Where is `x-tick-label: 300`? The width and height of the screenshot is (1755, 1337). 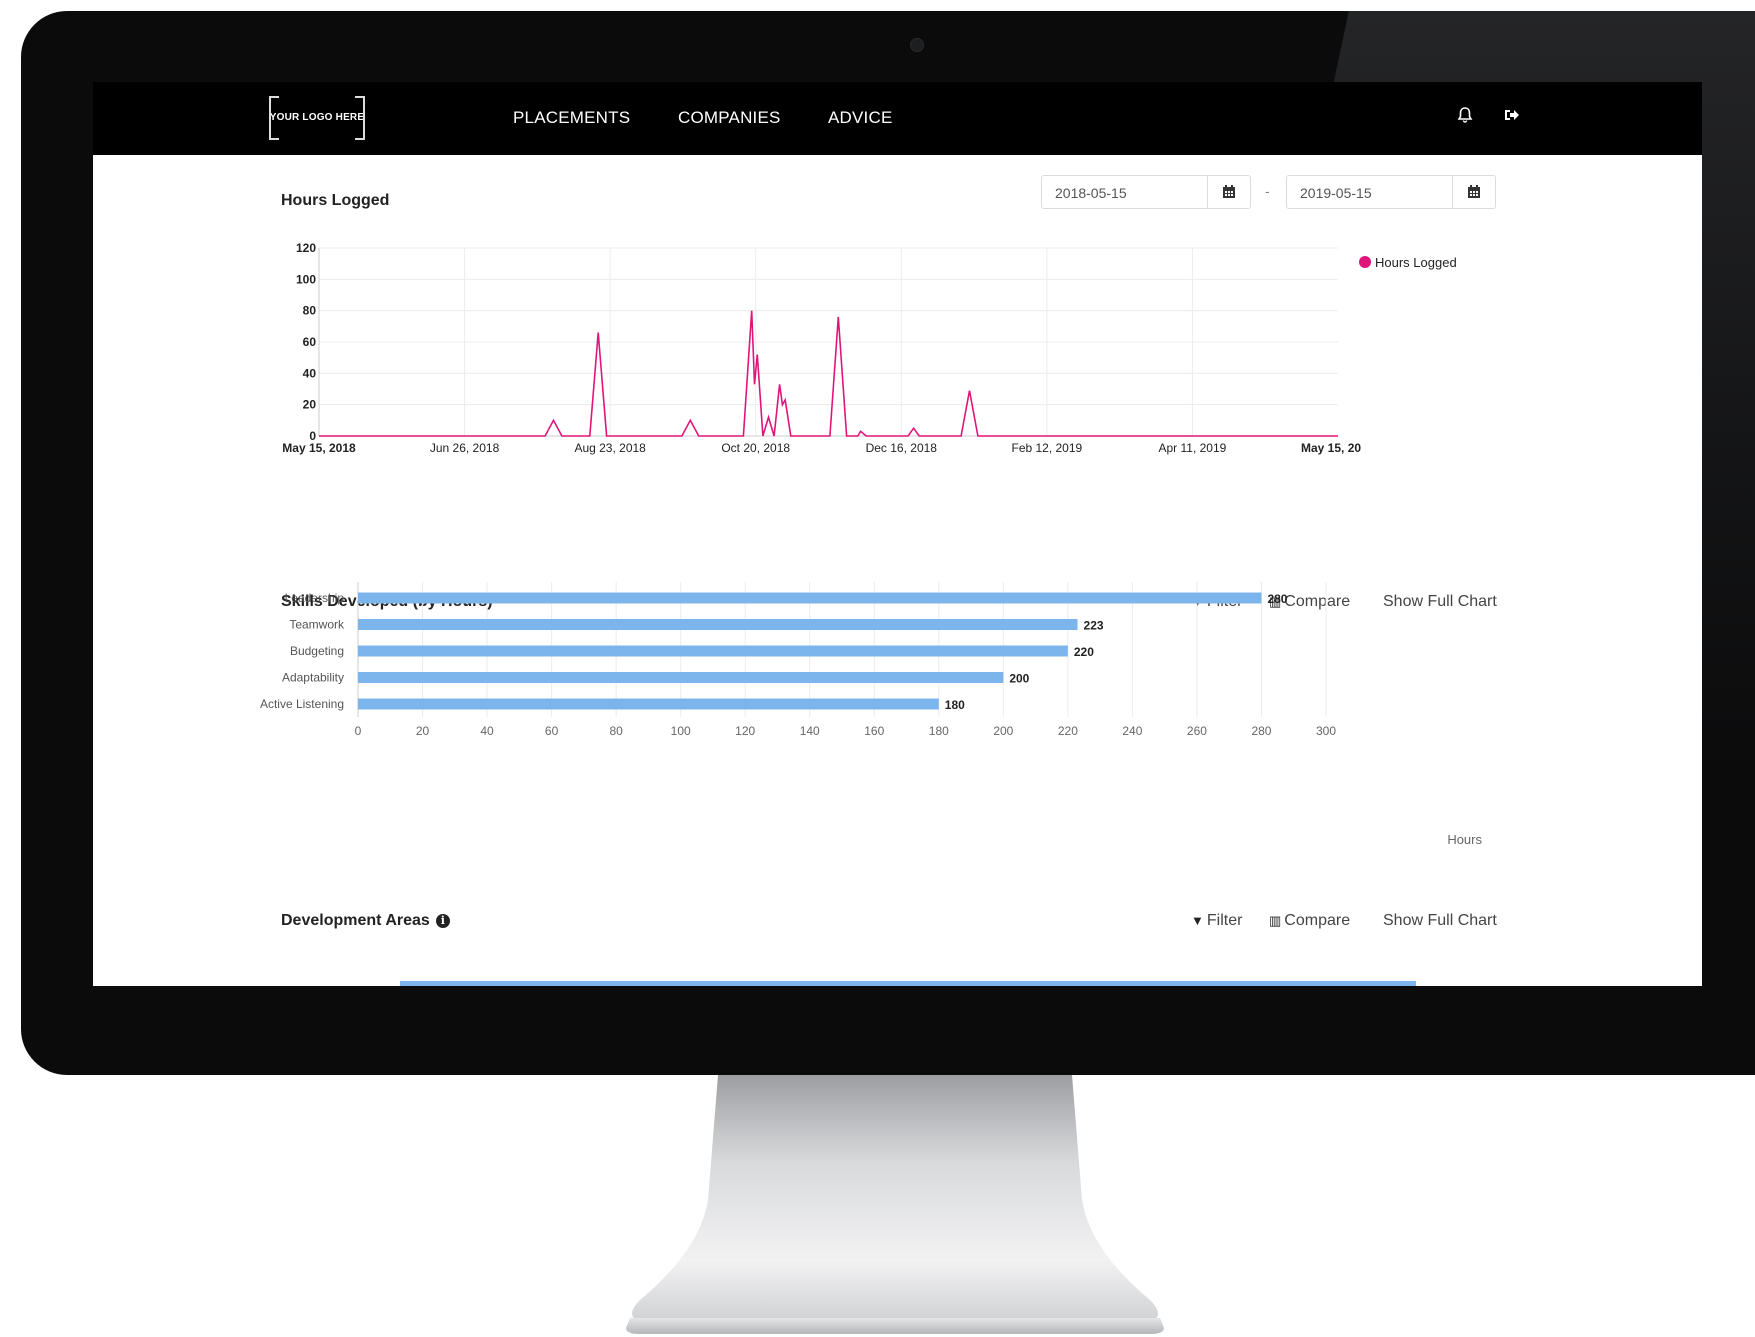
x-tick-label: 300 is located at coordinates (1326, 731).